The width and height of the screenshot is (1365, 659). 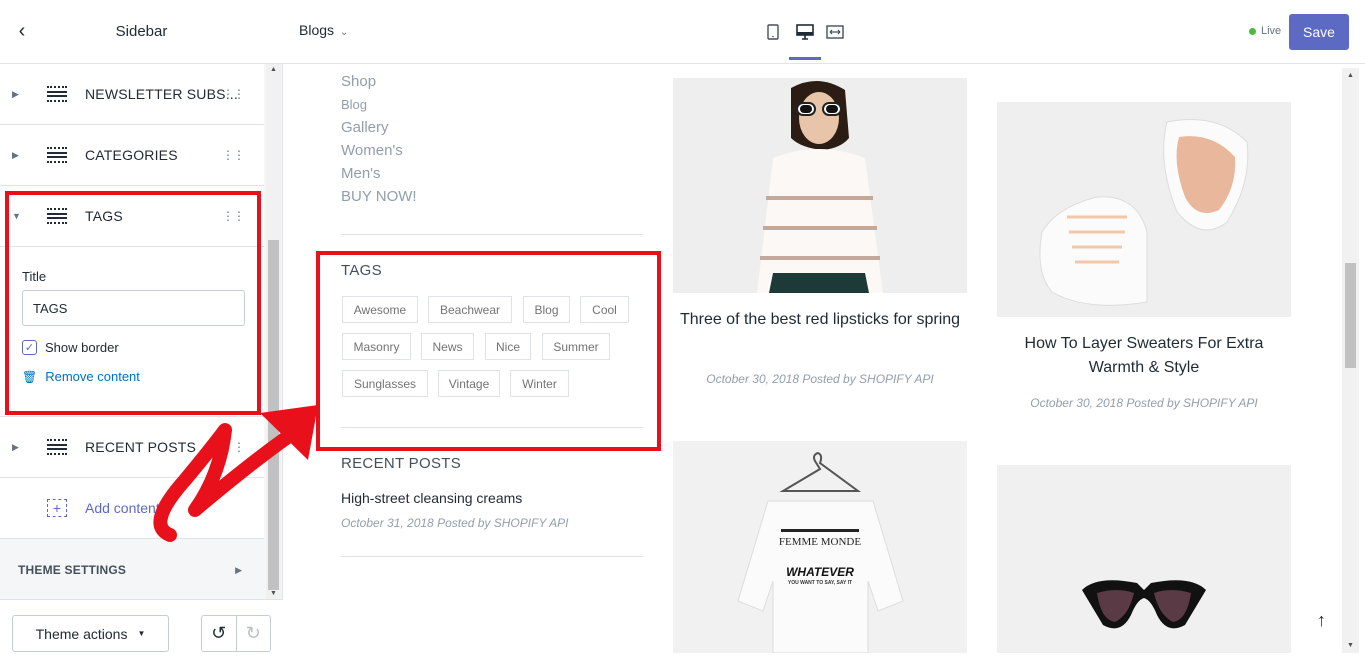 What do you see at coordinates (447, 346) in the screenshot?
I see `tag-chip: News` at bounding box center [447, 346].